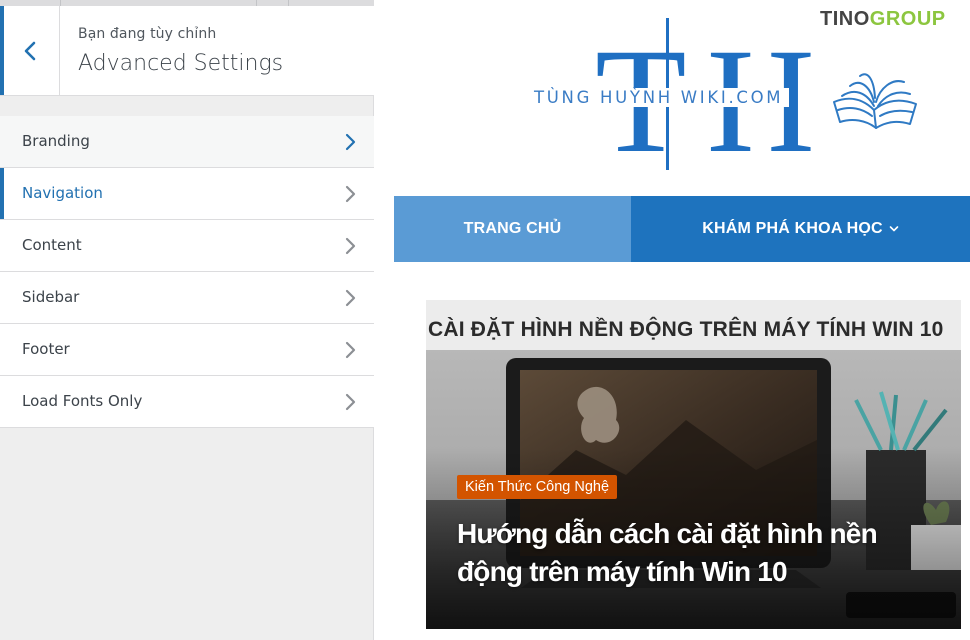 The height and width of the screenshot is (640, 970). What do you see at coordinates (187, 402) in the screenshot?
I see `section-item-load-fonts-only: Load Fonts Only` at bounding box center [187, 402].